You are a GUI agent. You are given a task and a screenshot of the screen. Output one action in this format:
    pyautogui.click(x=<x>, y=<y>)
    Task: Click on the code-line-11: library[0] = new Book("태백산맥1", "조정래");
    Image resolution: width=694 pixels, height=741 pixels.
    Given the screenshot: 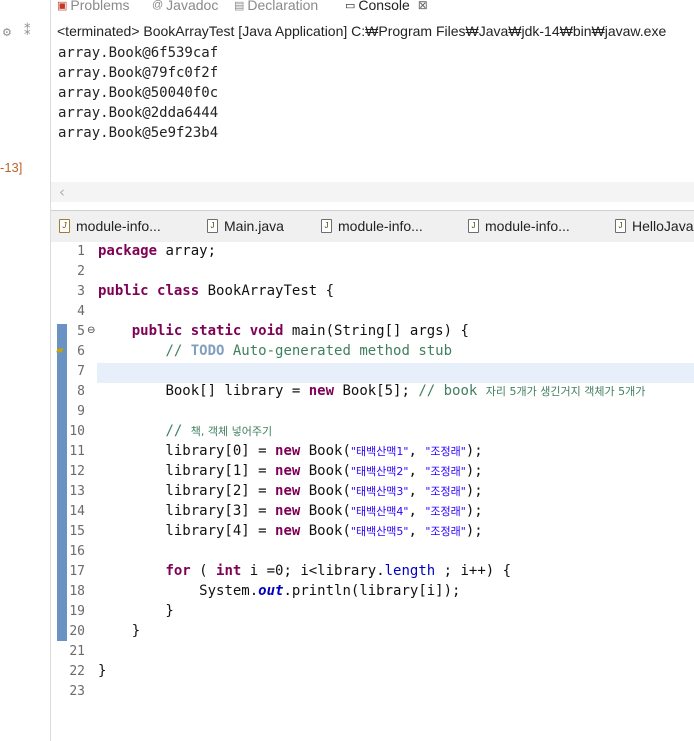 What is the action you would take?
    pyautogui.click(x=290, y=451)
    